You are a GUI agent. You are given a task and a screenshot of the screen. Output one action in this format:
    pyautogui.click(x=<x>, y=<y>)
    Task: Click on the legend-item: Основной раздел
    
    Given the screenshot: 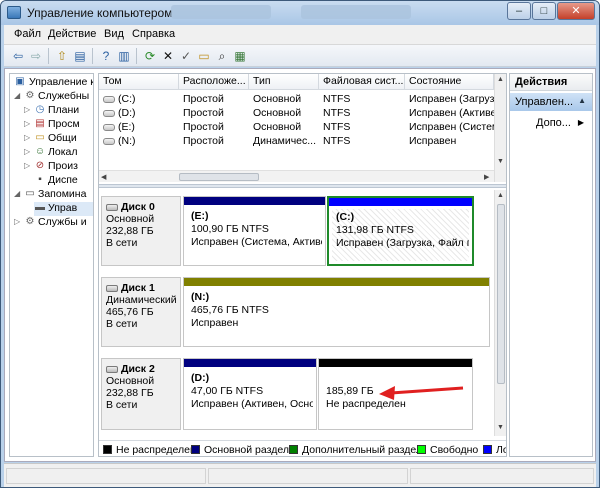 What is the action you would take?
    pyautogui.click(x=240, y=450)
    